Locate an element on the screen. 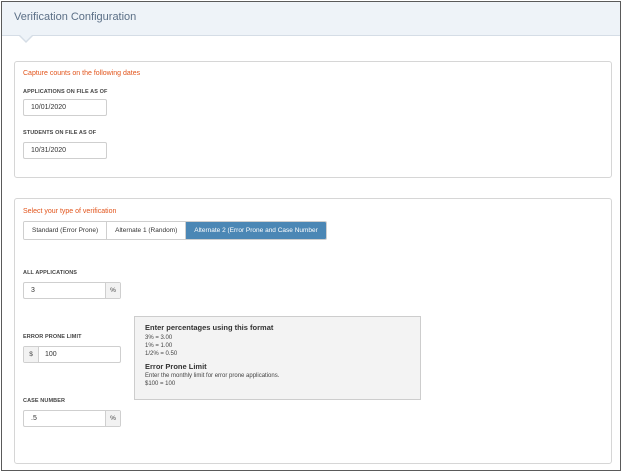  tab-alternate-1: Alternate 1 (Random) is located at coordinates (147, 230).